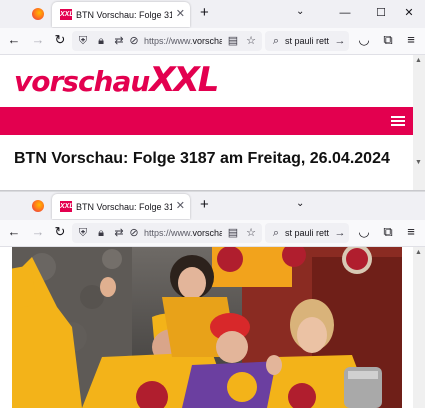  I want to click on hamburger-icon, so click(398, 121).